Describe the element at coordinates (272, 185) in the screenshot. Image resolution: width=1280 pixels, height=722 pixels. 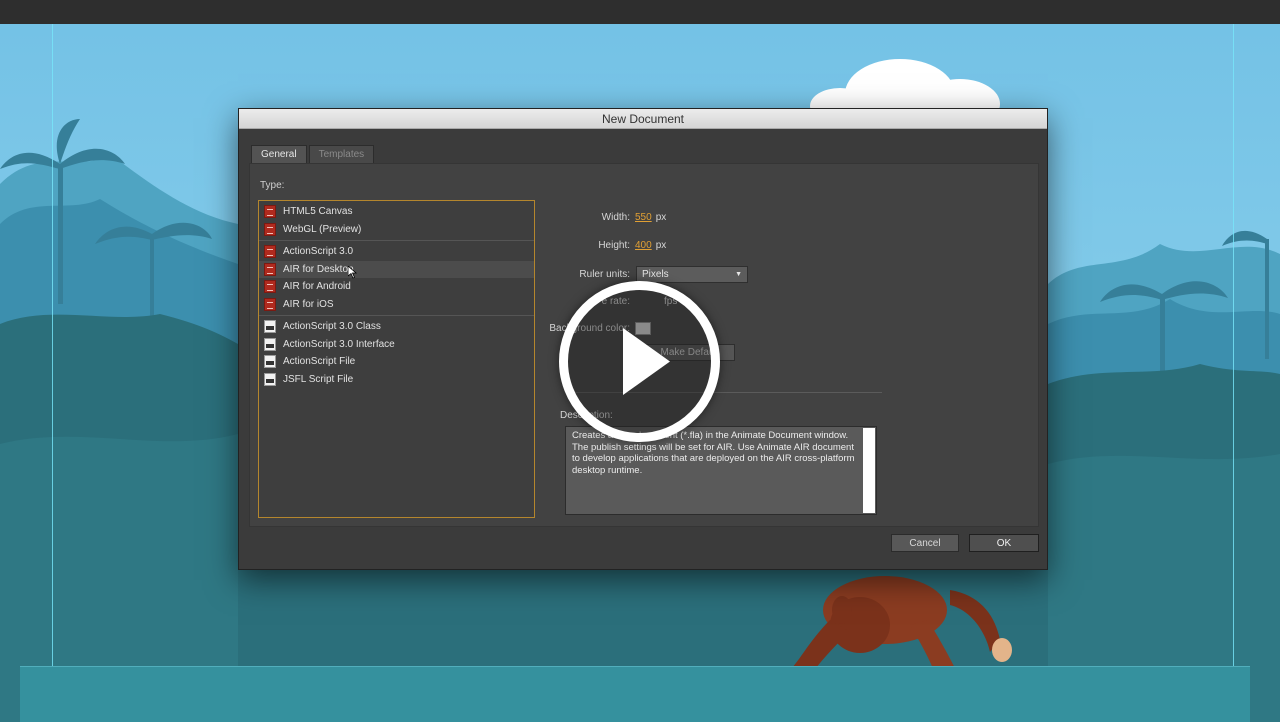
I see `type-label: Type:` at that location.